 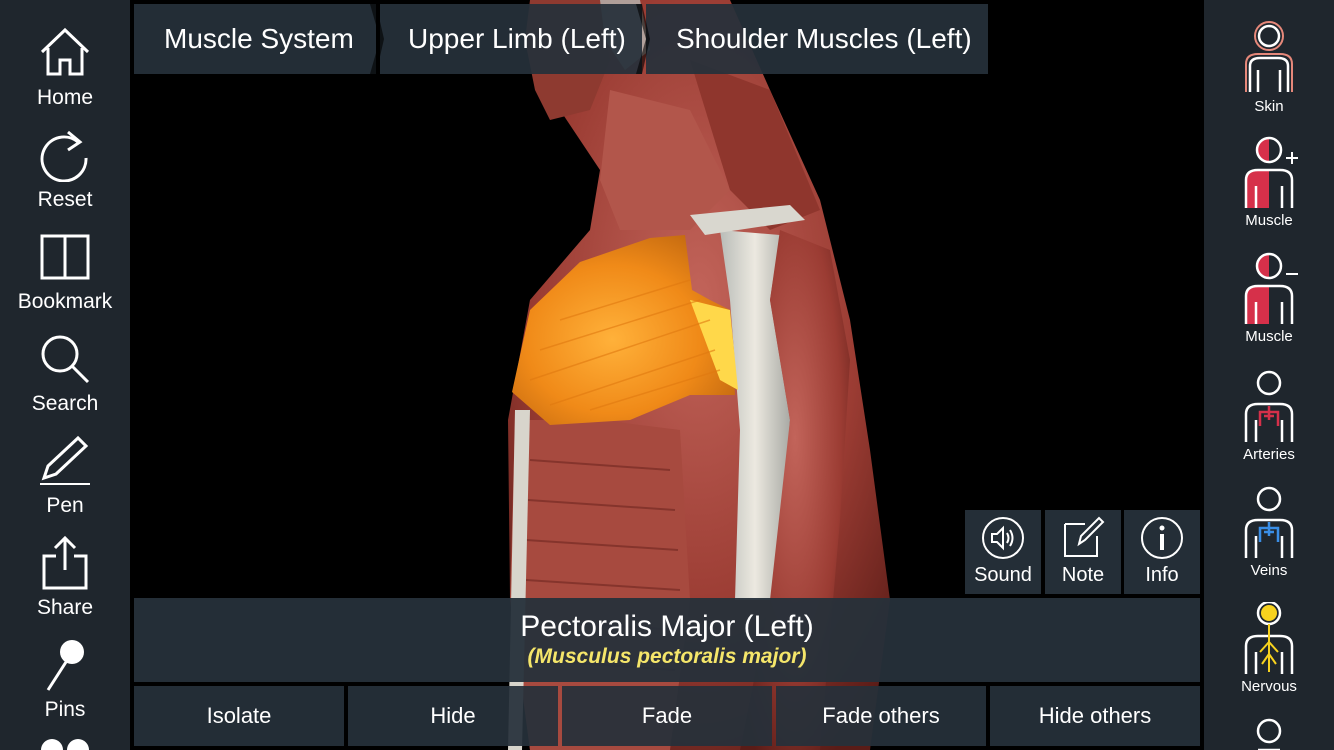 I want to click on info-button: Info, so click(x=1162, y=552).